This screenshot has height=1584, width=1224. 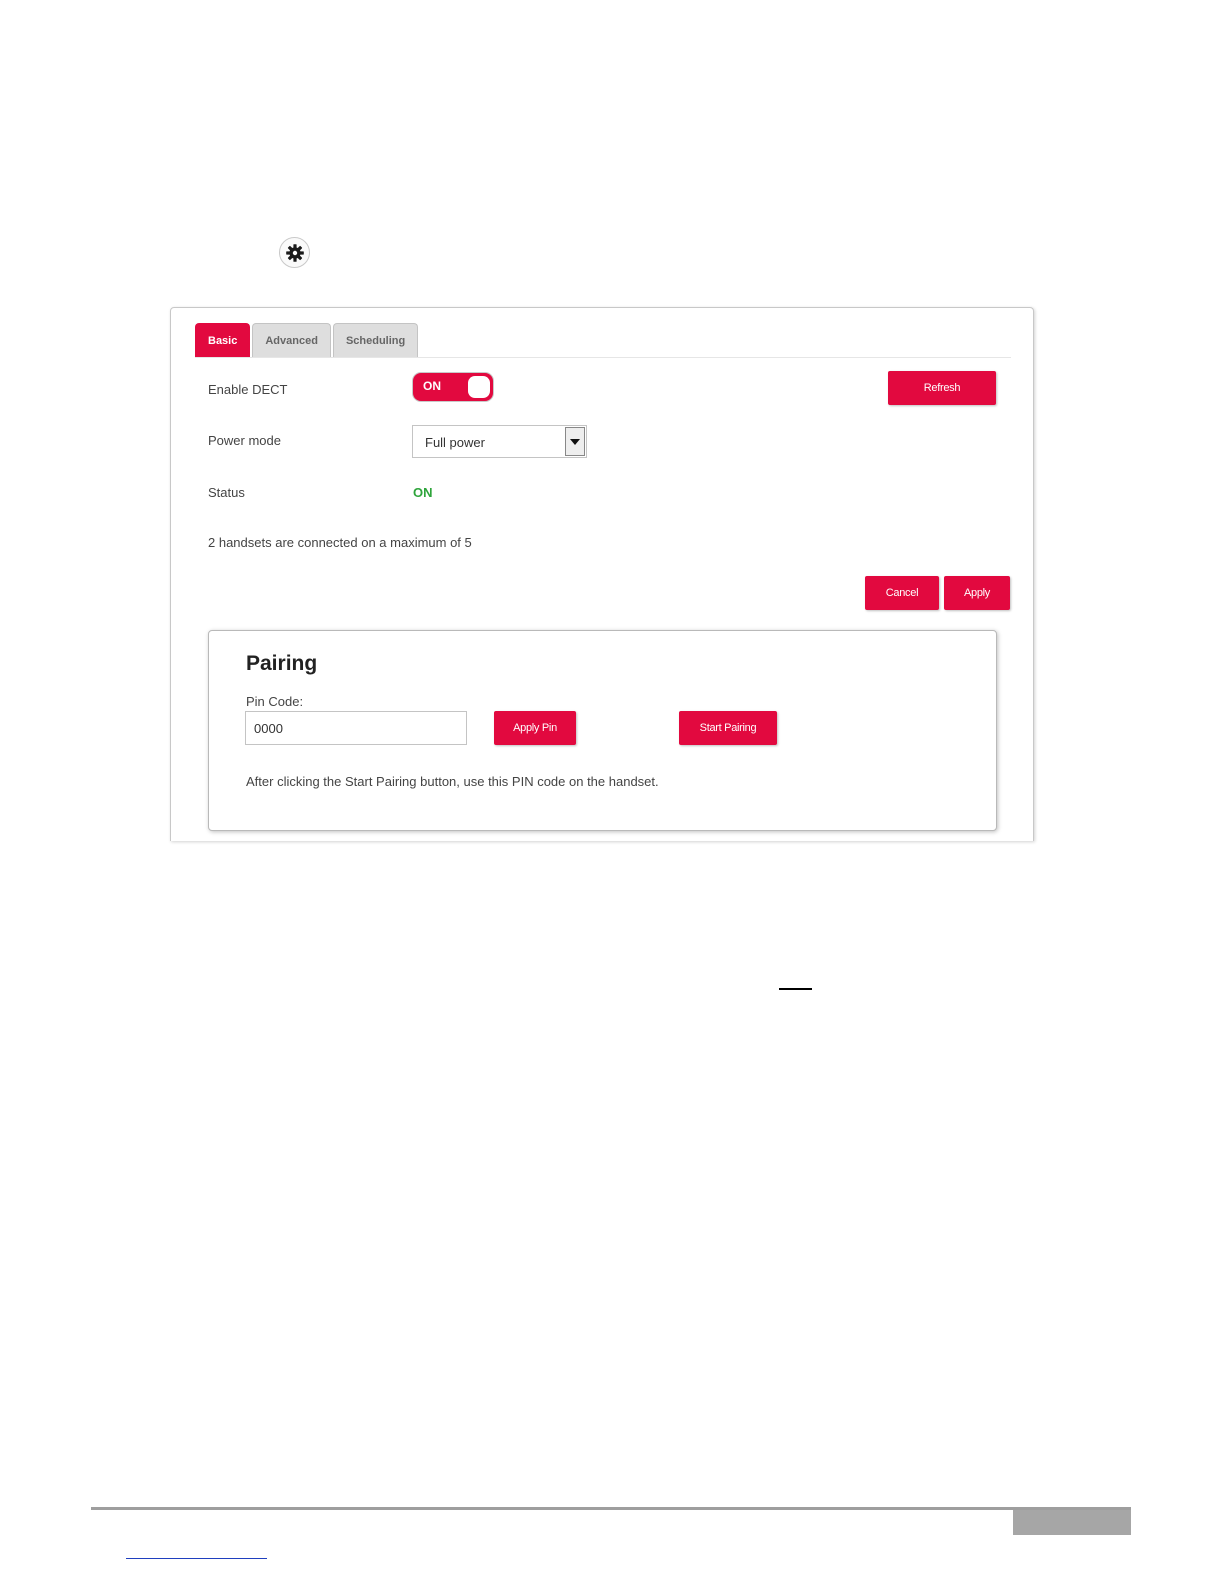 What do you see at coordinates (453, 387) in the screenshot?
I see `enable-dect-toggle: ON` at bounding box center [453, 387].